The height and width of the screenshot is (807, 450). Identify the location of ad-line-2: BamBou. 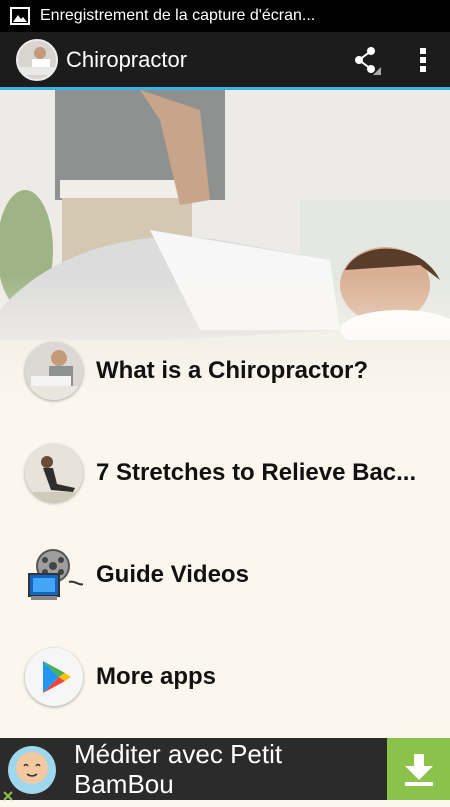
(124, 784).